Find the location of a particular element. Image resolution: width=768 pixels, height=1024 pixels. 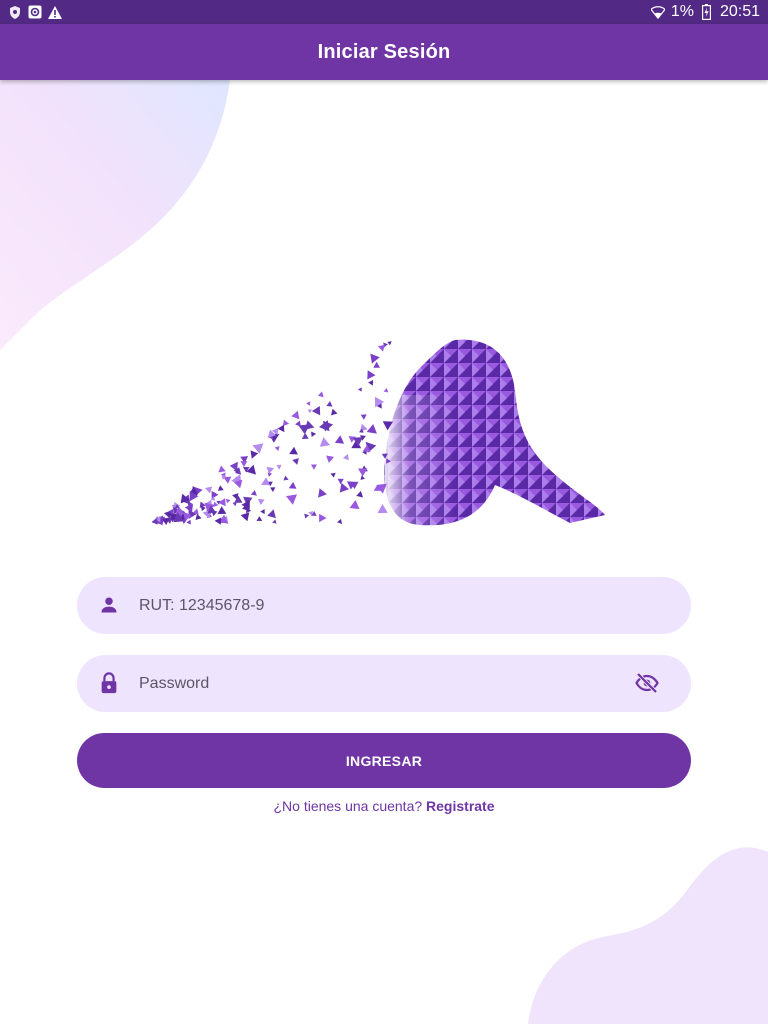

password-field is located at coordinates (384, 683).